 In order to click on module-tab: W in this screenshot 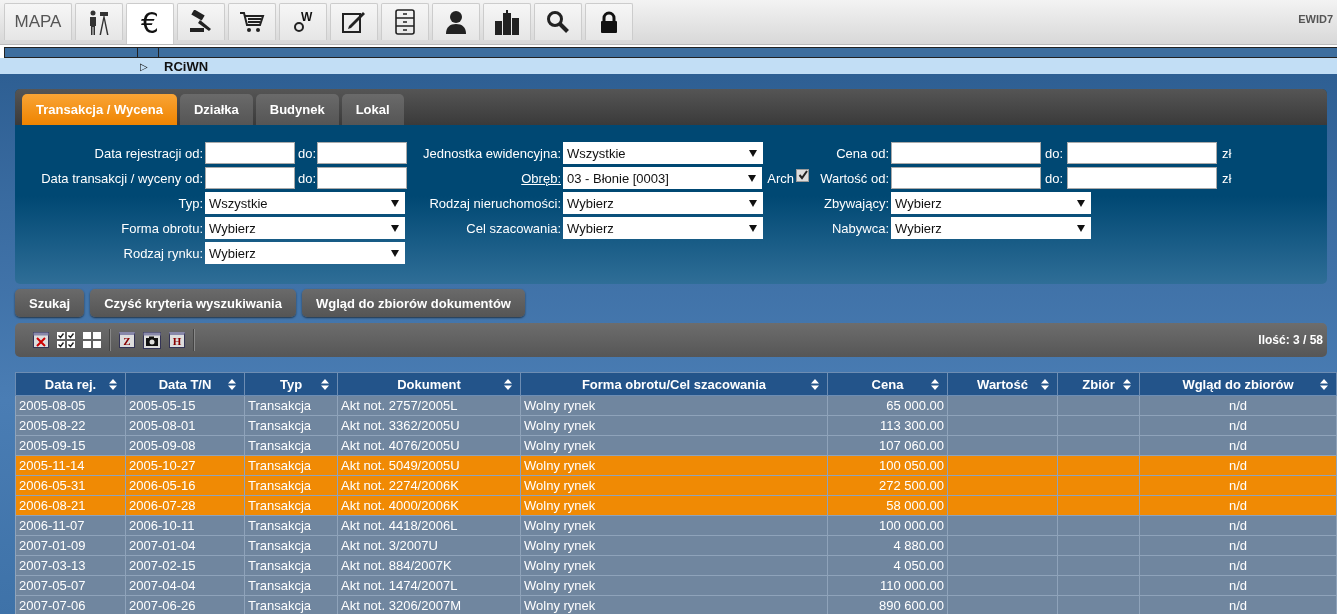, I will do `click(303, 21)`.